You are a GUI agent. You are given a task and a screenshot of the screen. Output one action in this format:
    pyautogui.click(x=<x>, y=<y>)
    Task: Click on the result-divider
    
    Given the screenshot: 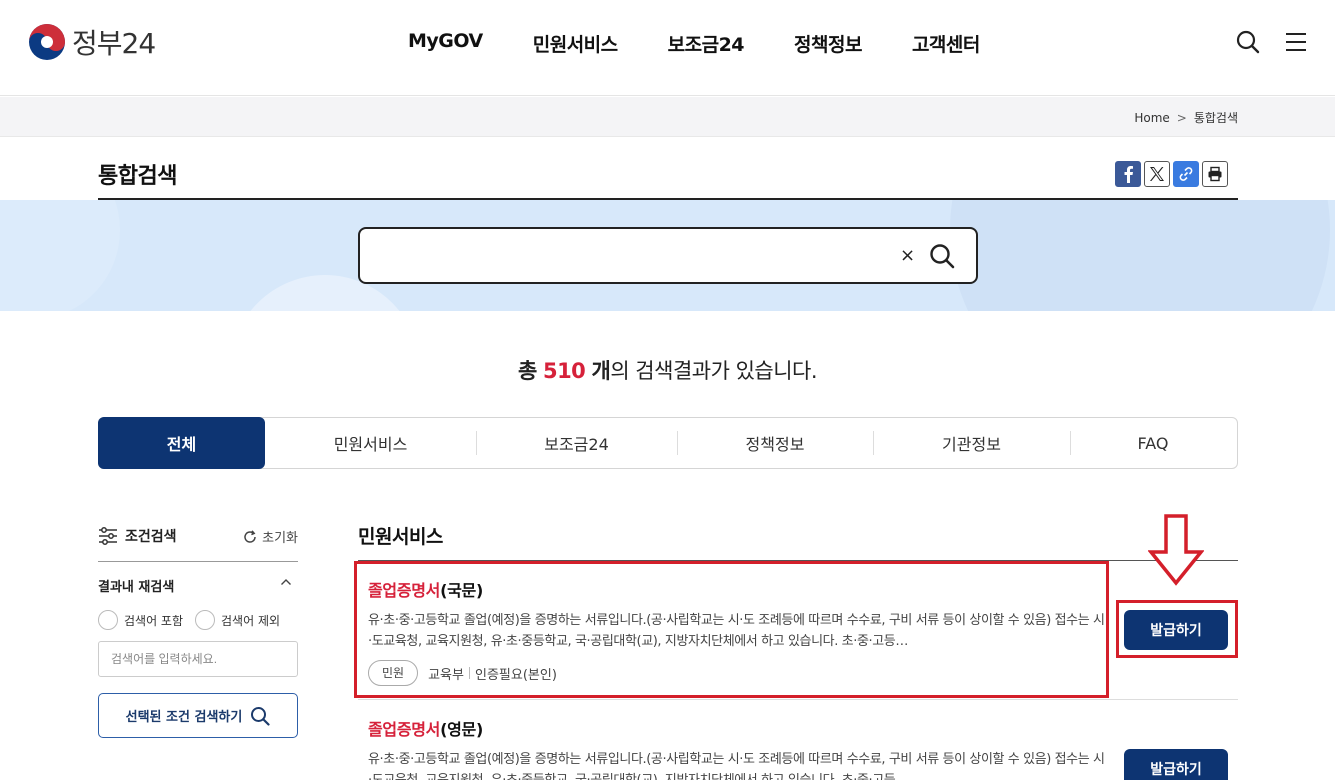 What is the action you would take?
    pyautogui.click(x=798, y=699)
    